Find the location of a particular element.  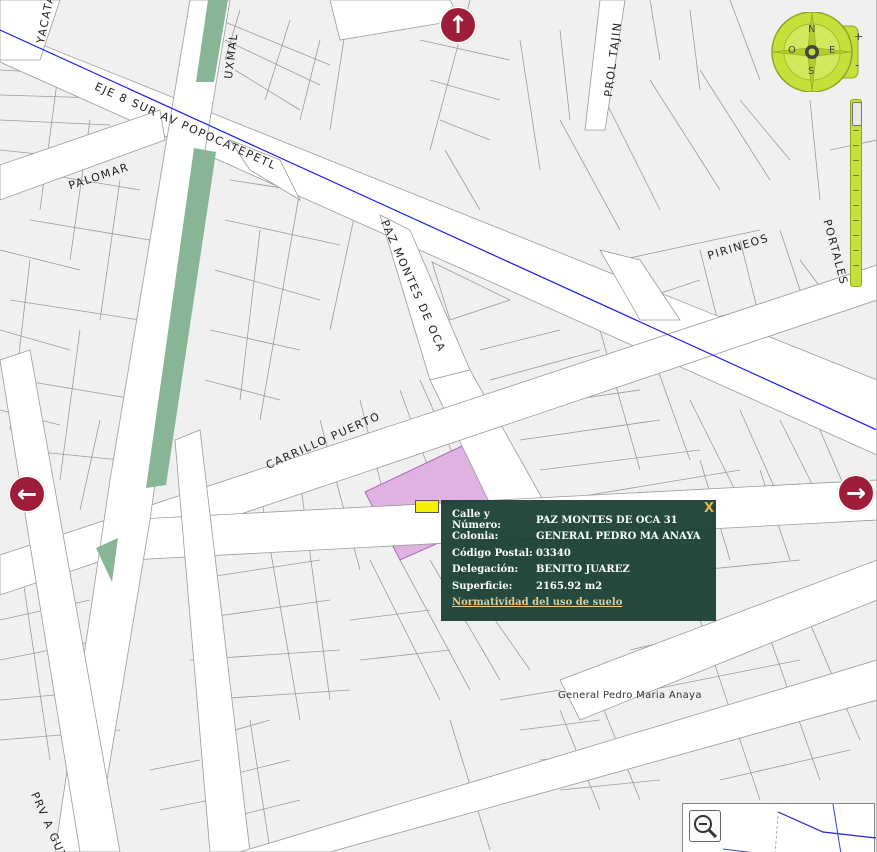

popup-row-postal: Código Postal: 03340 is located at coordinates (511, 553).